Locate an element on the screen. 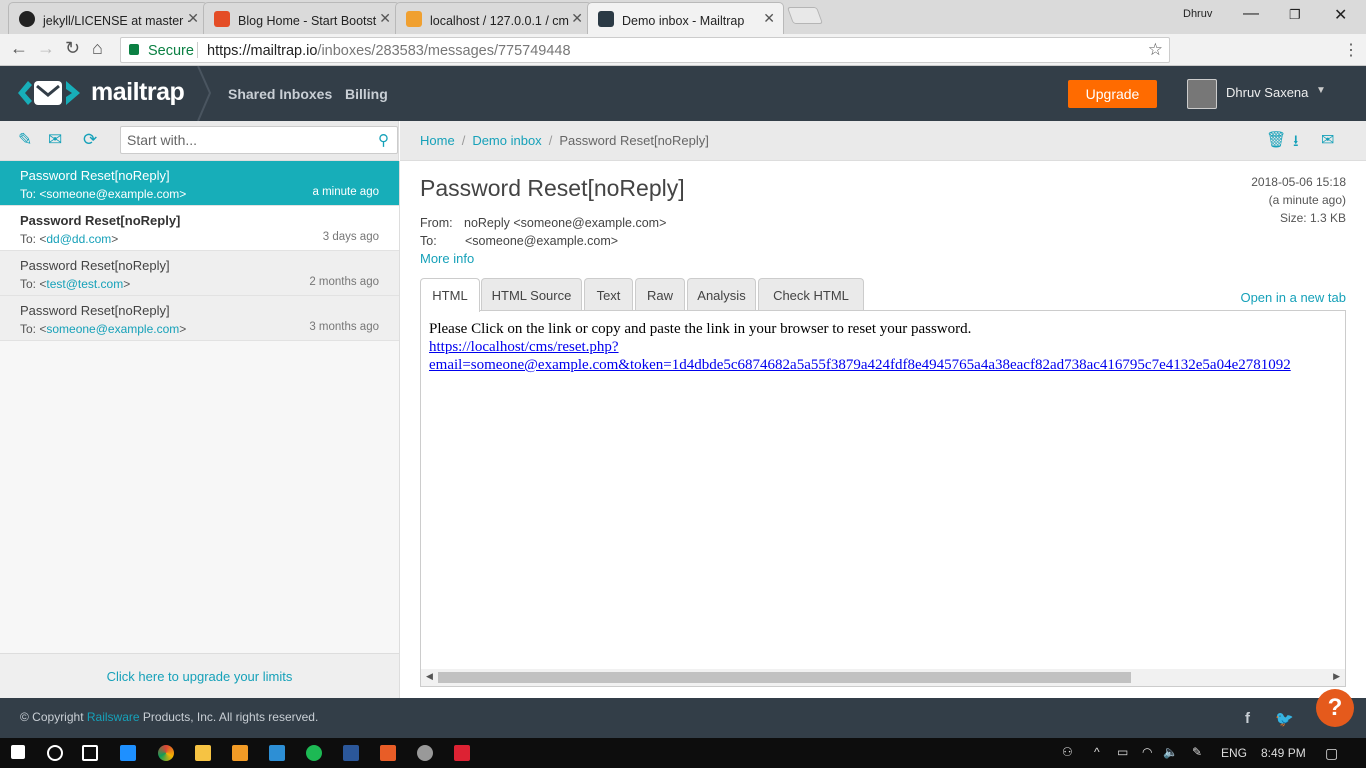 Image resolution: width=1366 pixels, height=768 pixels. nav-billing: Billing is located at coordinates (366, 94).